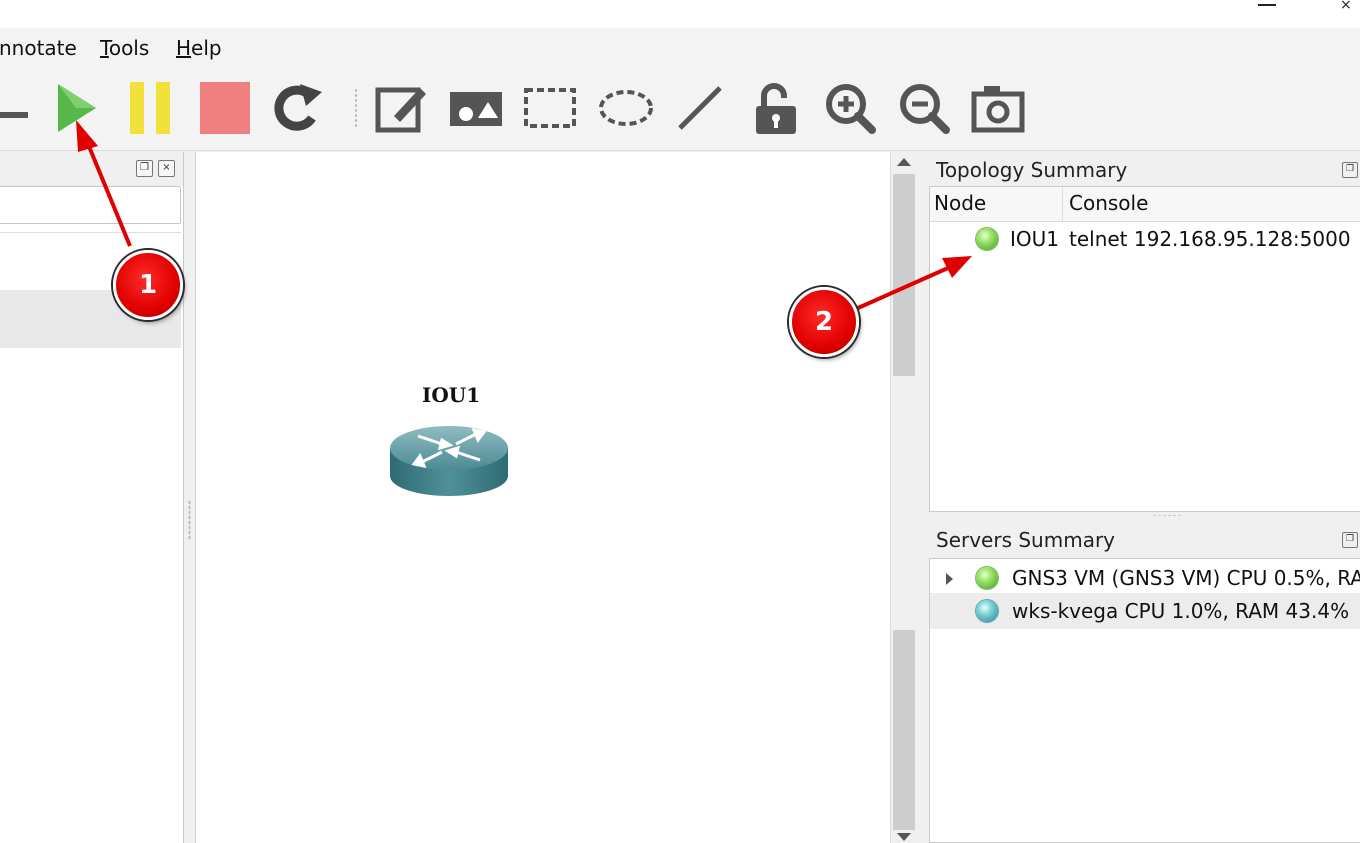 Image resolution: width=1360 pixels, height=843 pixels. Describe the element at coordinates (1026, 540) in the screenshot. I see `servers-summary-title: Servers Summary` at that location.